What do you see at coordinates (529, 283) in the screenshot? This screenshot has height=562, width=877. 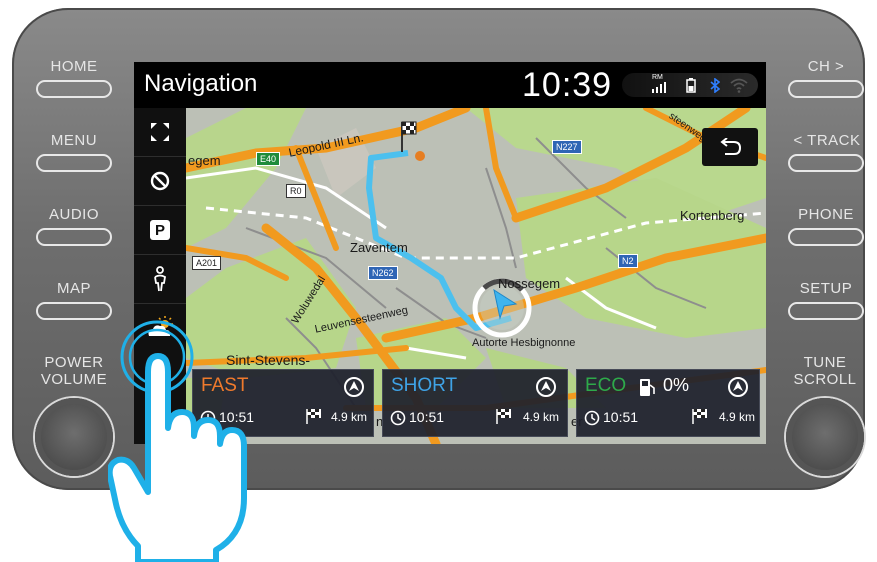 I see `map-label-nossegem: Nossegem` at bounding box center [529, 283].